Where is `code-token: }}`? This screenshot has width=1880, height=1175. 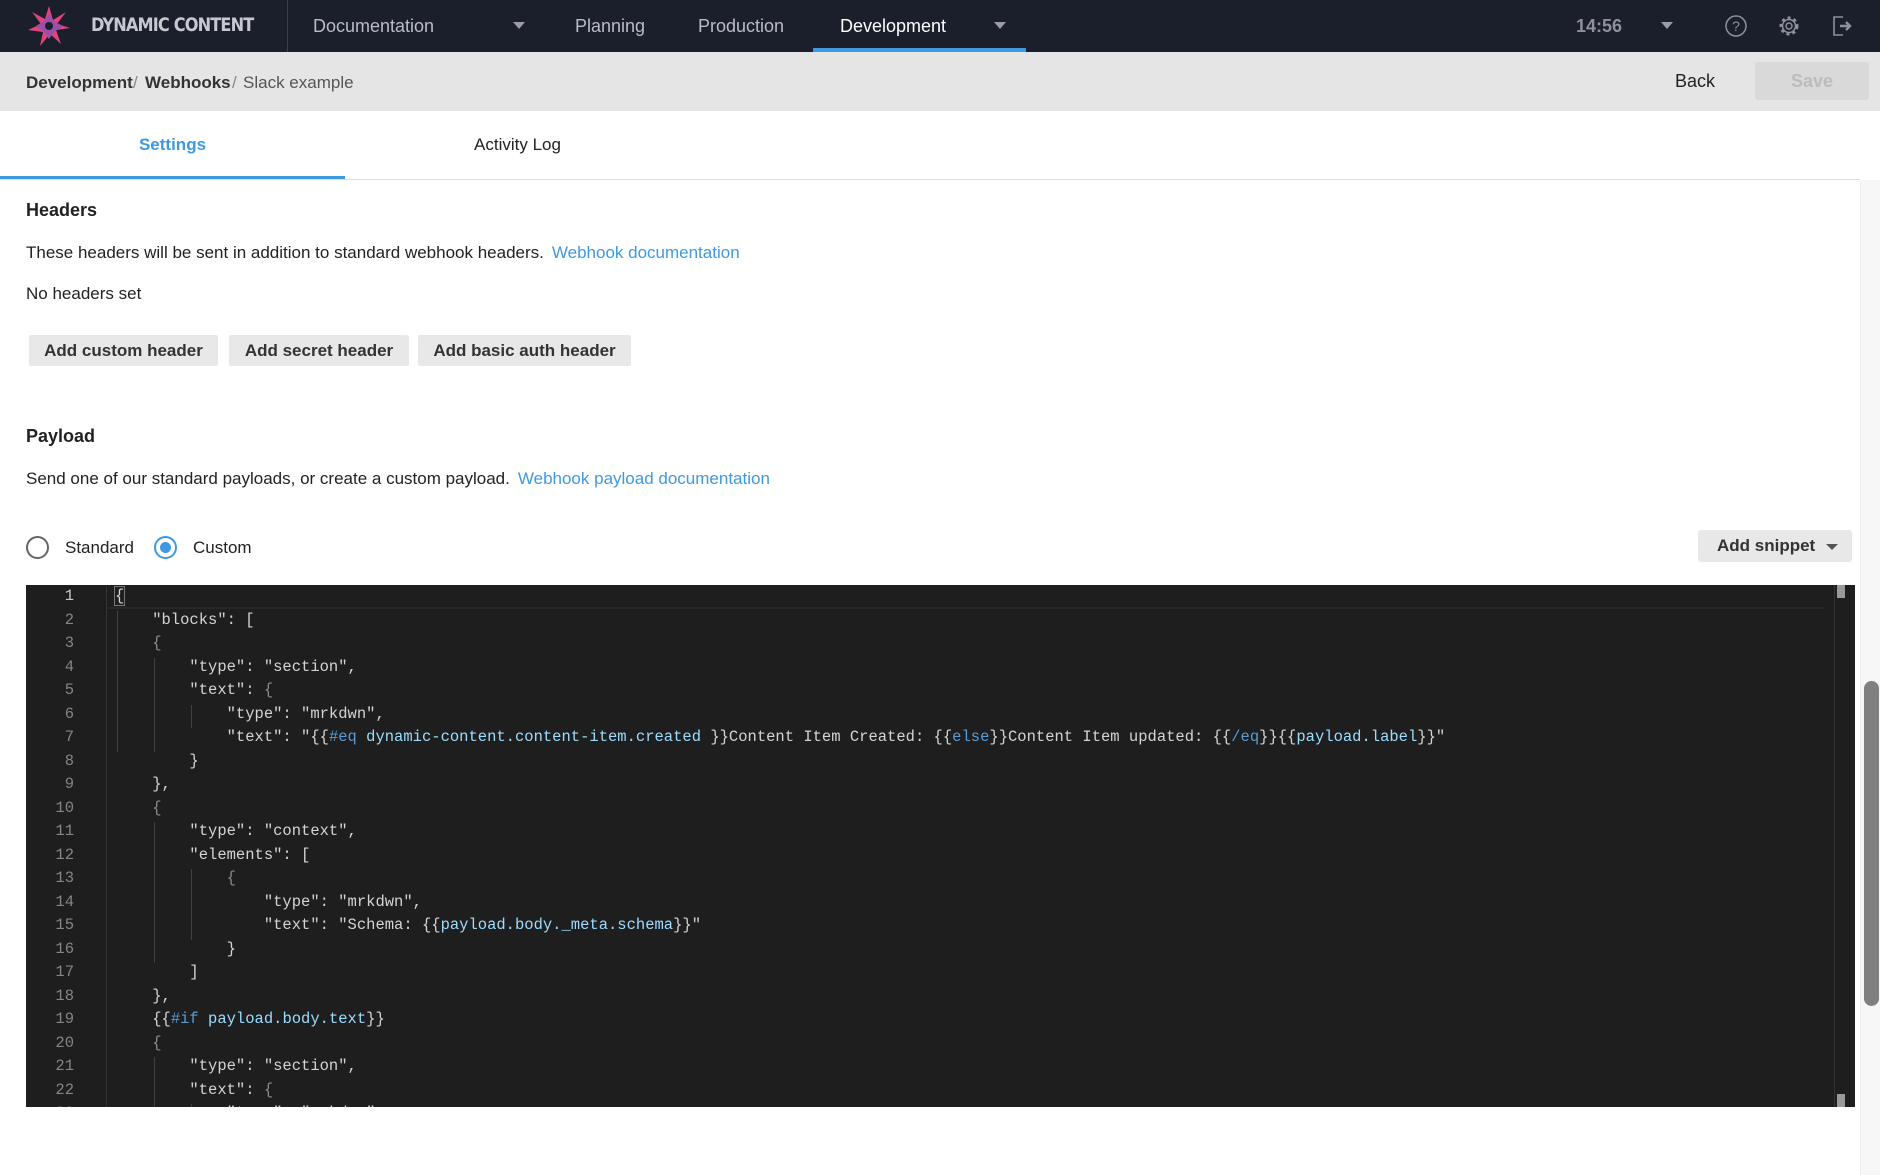
code-token: }} is located at coordinates (375, 1019).